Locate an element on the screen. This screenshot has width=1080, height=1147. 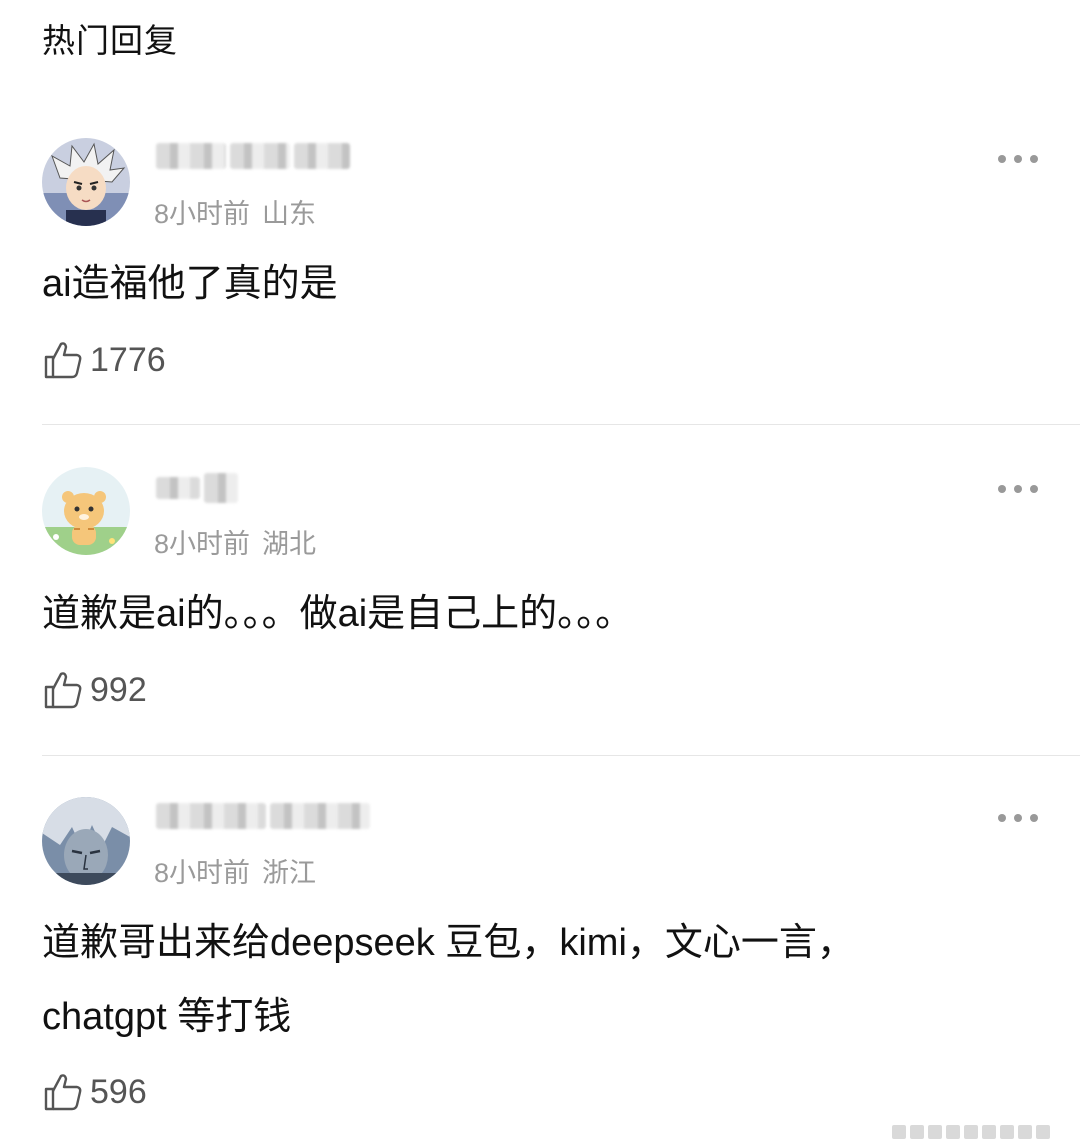
comment-location: 湖北 is located at coordinates (289, 544).